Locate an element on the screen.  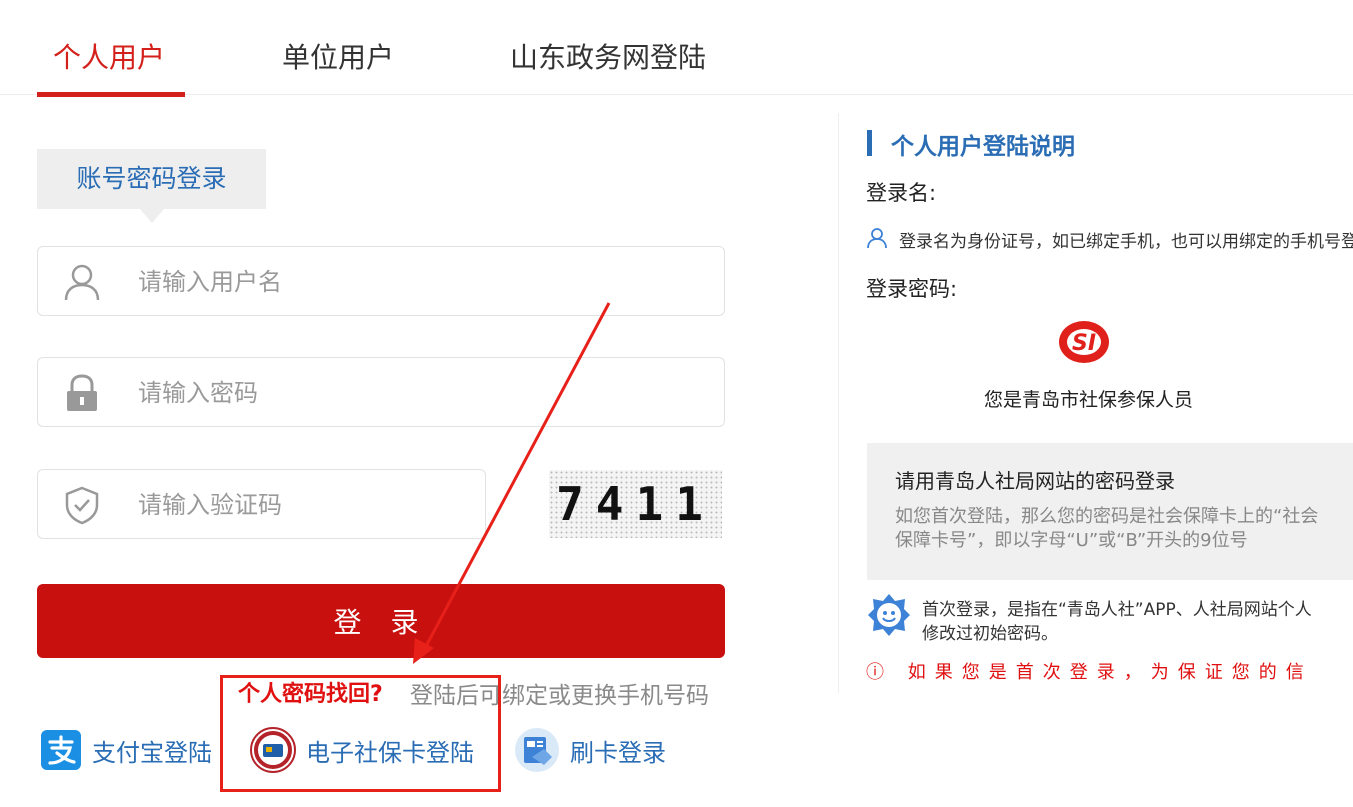
card-swipe-login-link: 刷卡登录 is located at coordinates (590, 750).